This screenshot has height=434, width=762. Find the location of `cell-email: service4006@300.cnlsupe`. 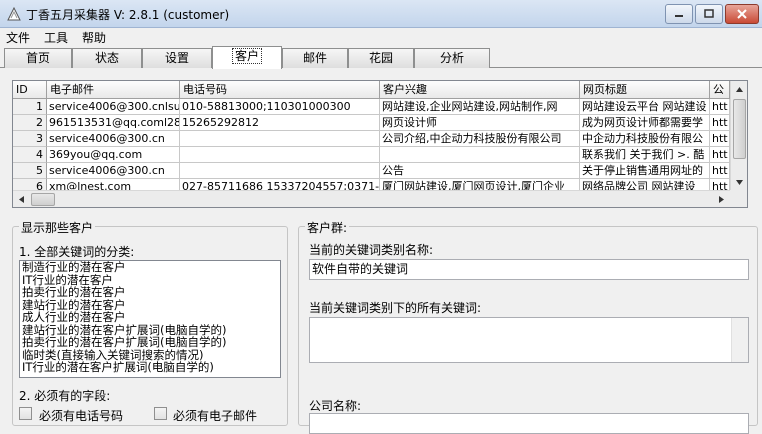

cell-email: service4006@300.cnlsupe is located at coordinates (113, 107).